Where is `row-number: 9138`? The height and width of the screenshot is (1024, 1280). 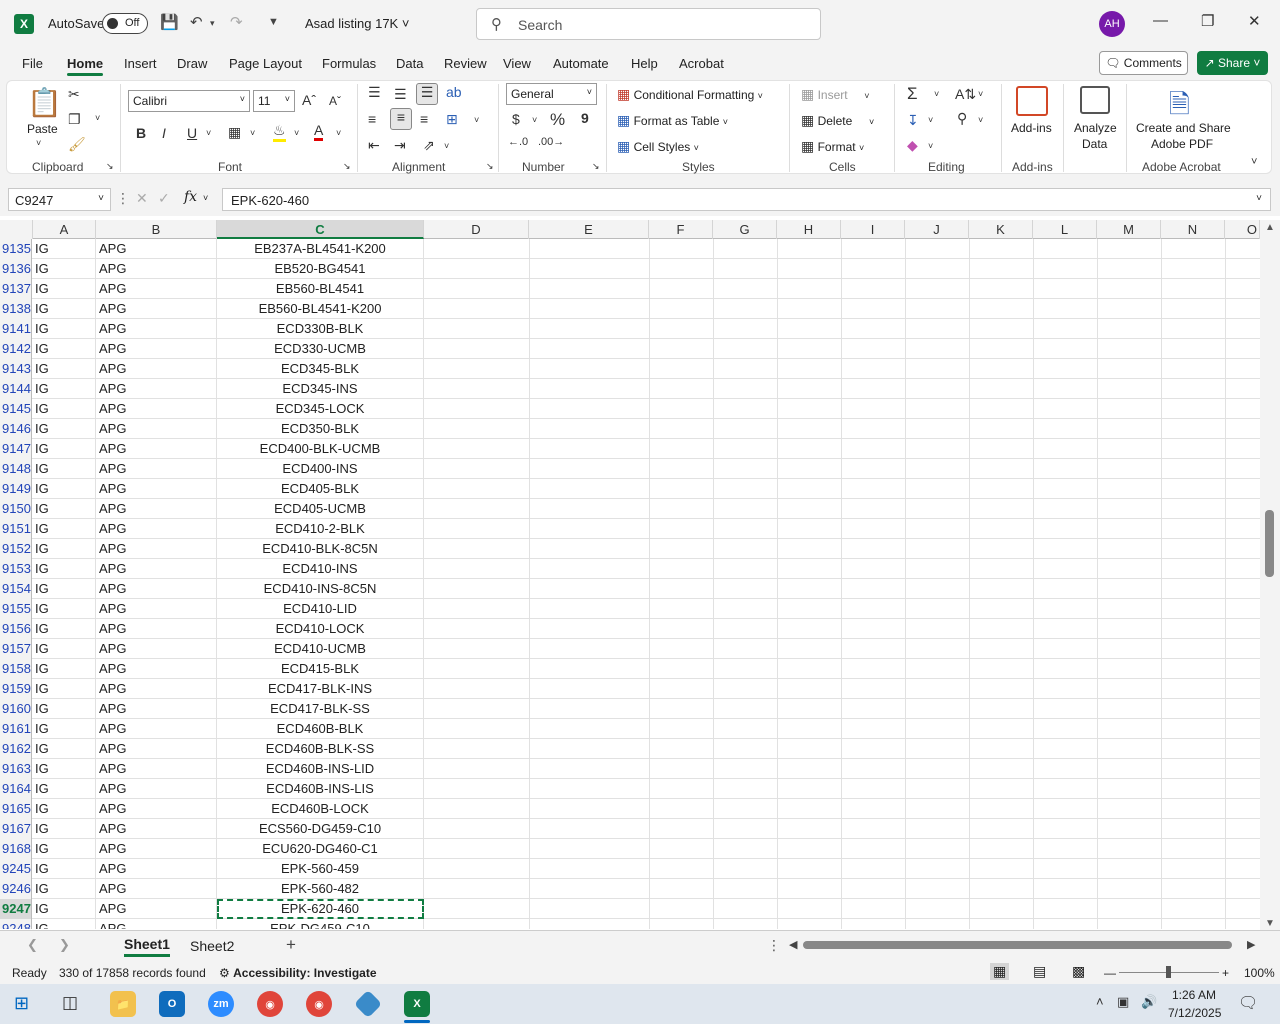
row-number: 9138 is located at coordinates (16, 309).